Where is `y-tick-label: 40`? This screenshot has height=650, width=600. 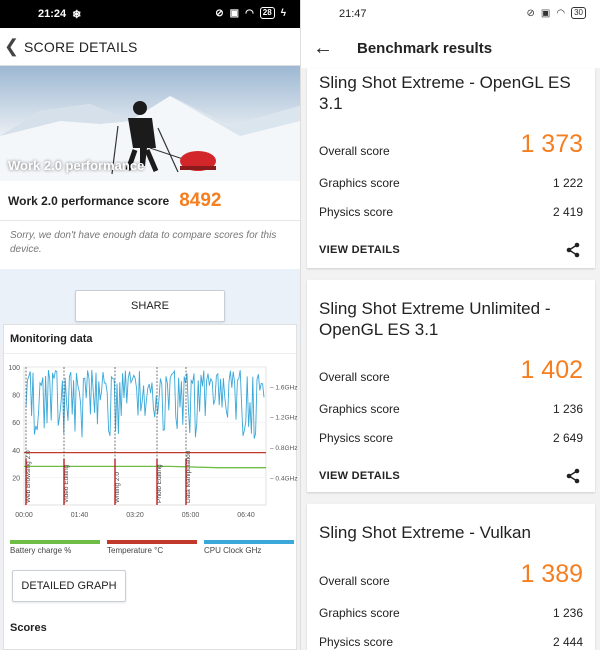 y-tick-label: 40 is located at coordinates (16, 451).